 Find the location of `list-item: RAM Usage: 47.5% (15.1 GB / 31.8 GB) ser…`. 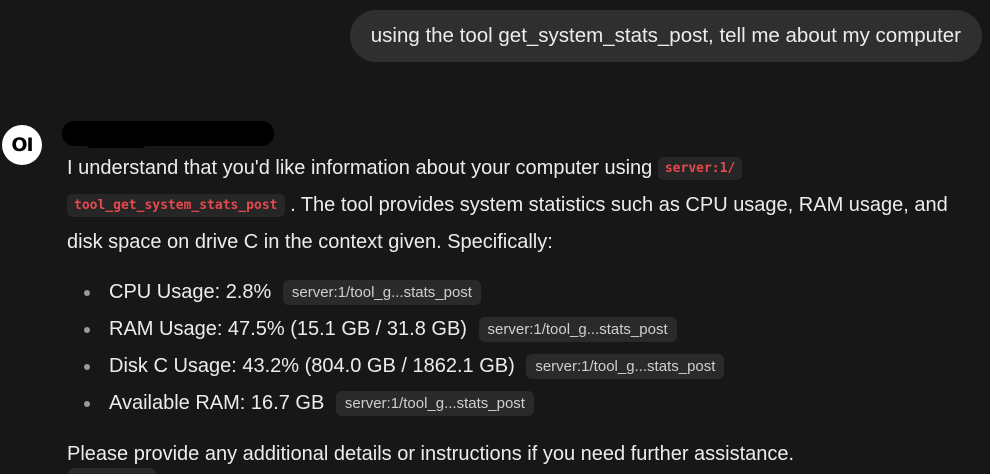

list-item: RAM Usage: 47.5% (15.1 GB / 31.8 GB) ser… is located at coordinates (522, 330).